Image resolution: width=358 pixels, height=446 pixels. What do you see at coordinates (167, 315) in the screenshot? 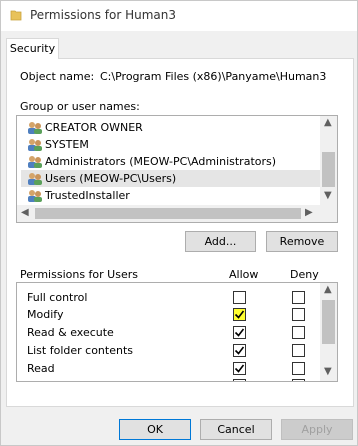
I see `permission-row-modify: Modify` at bounding box center [167, 315].